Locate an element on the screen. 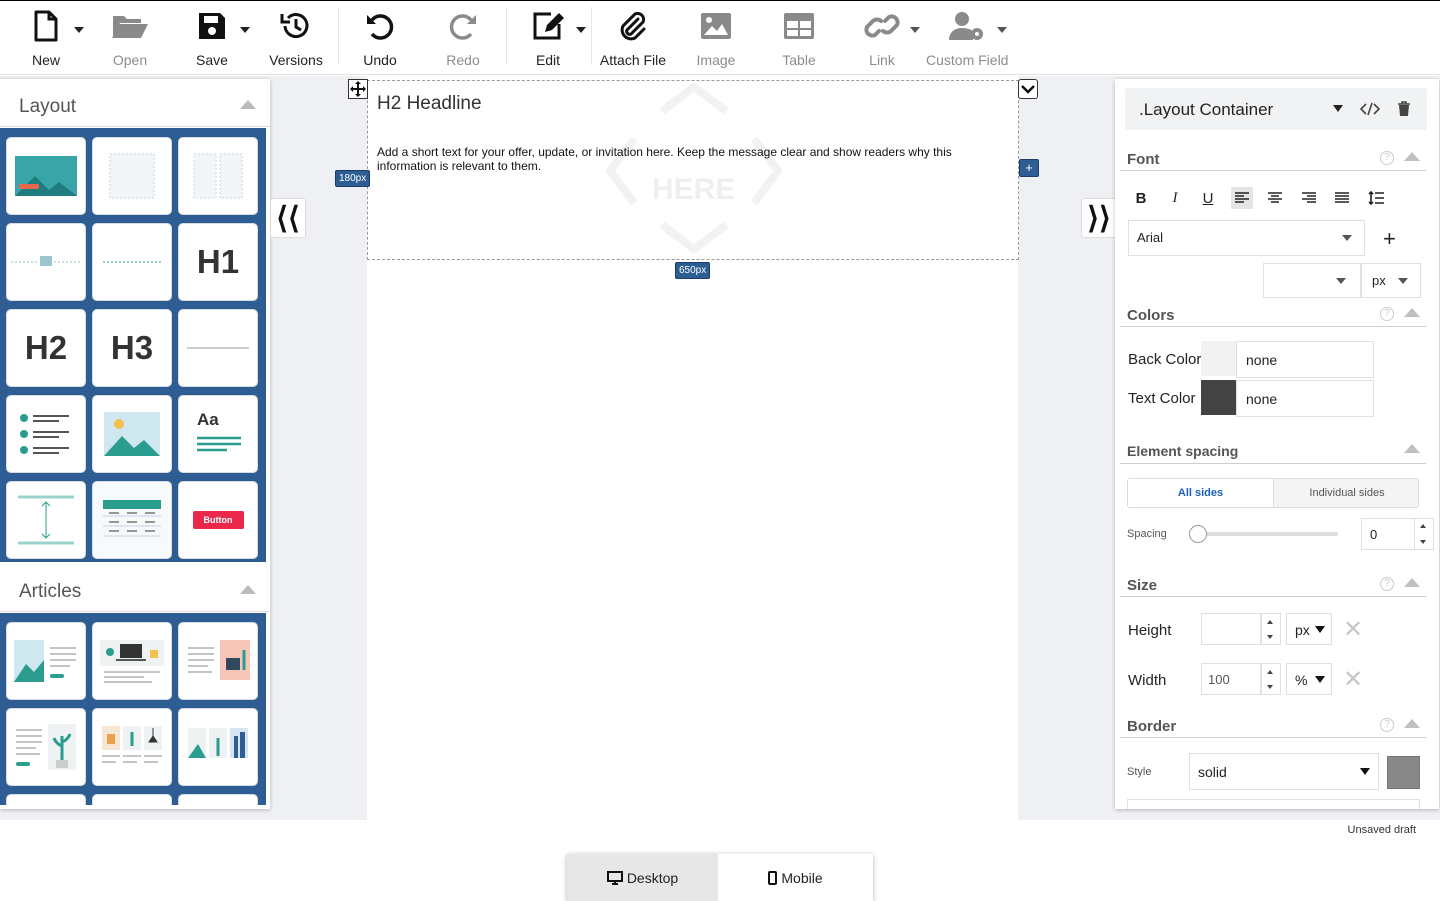 This screenshot has width=1440, height=901. edit-button: Edit is located at coordinates (548, 38).